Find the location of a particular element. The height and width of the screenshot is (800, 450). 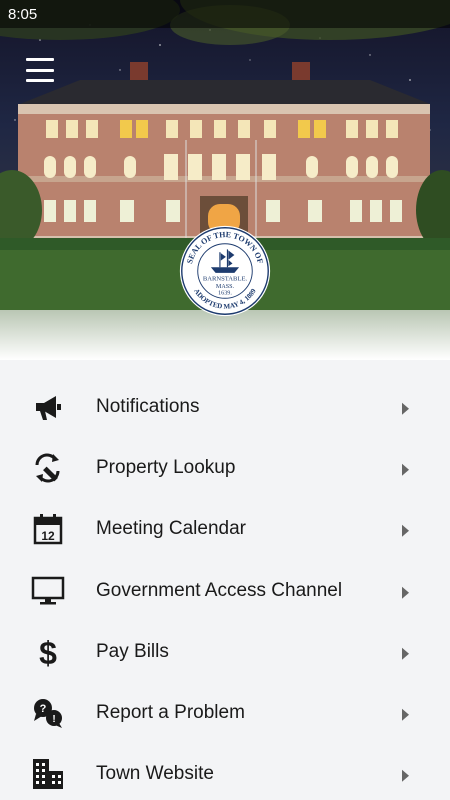

seal-center-line2: MASS. is located at coordinates (225, 287).